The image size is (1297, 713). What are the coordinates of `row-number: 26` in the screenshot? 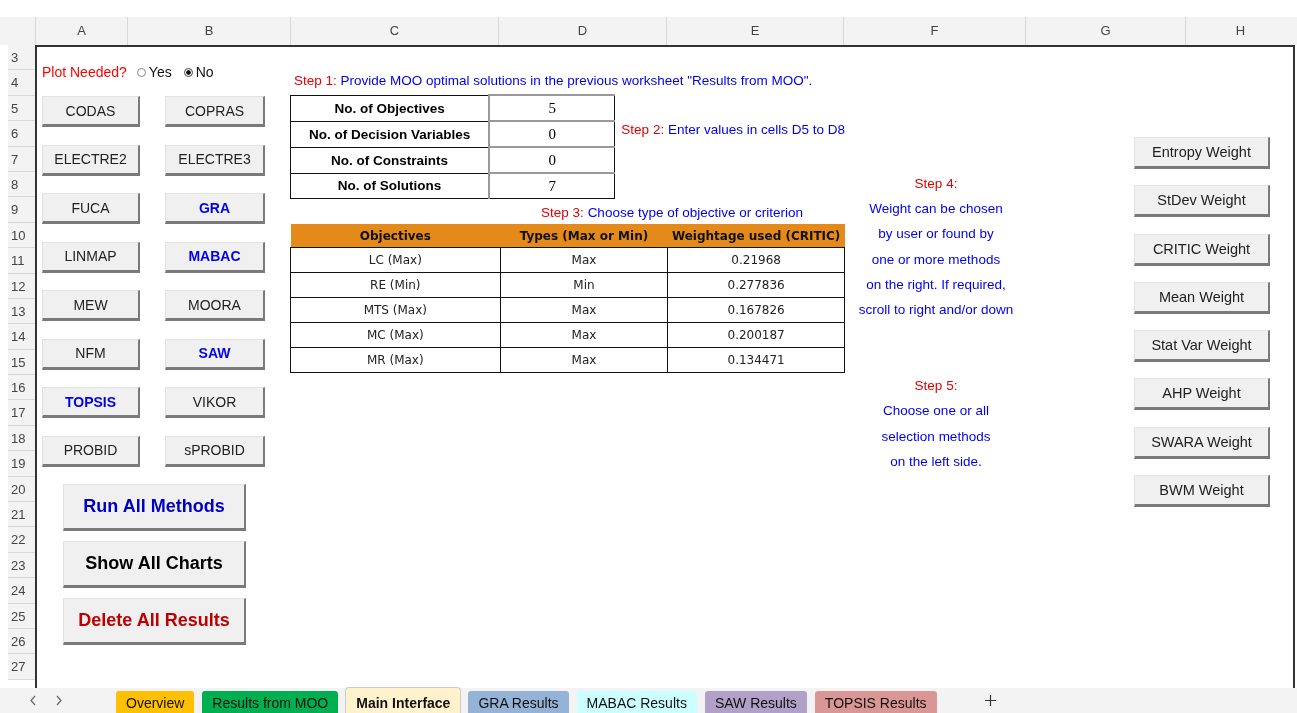 It's located at (21, 642).